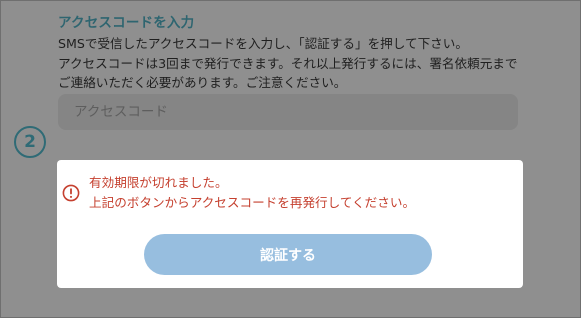 This screenshot has width=581, height=318. I want to click on step-number-badge: 2, so click(30, 142).